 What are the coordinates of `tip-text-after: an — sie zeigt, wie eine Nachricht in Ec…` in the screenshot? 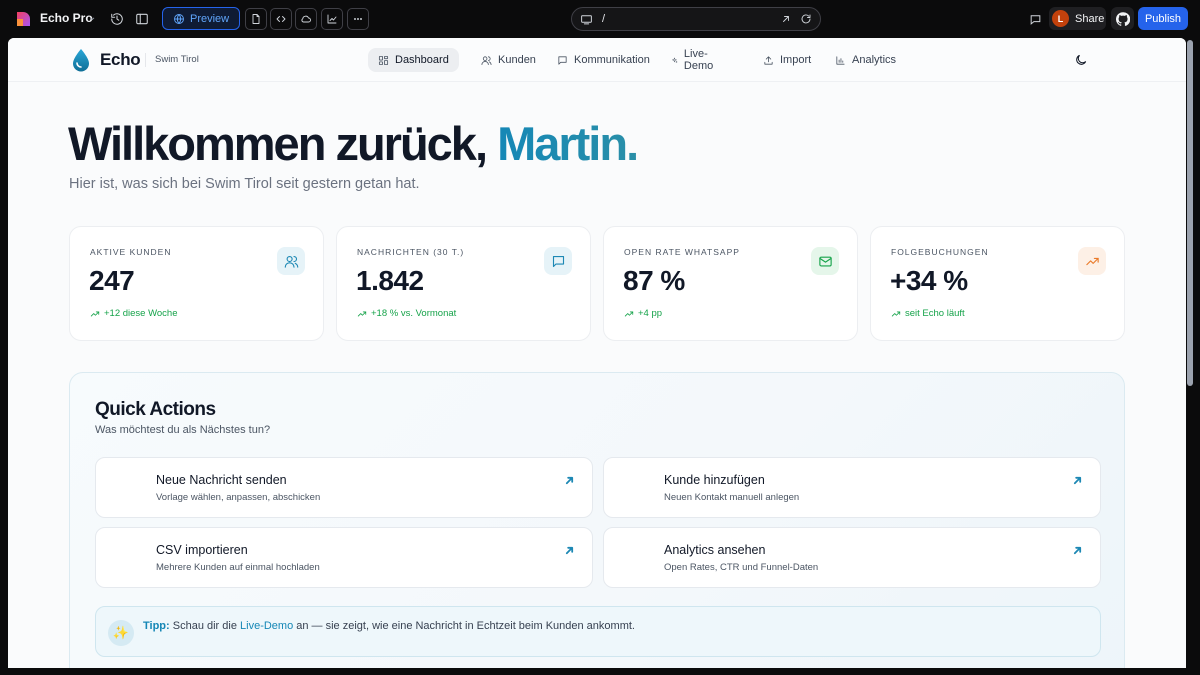 It's located at (464, 626).